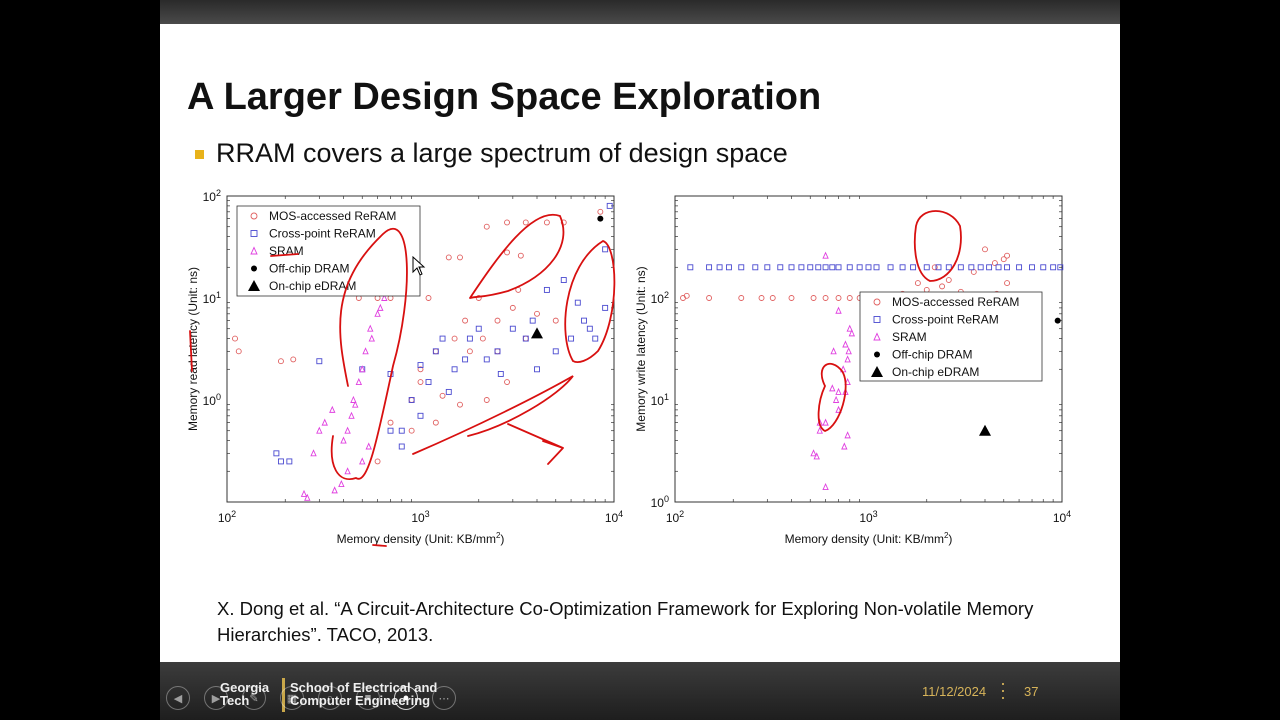 The image size is (1280, 720). I want to click on y-axis-label: Memory write latency (Unit: ns), so click(641, 348).